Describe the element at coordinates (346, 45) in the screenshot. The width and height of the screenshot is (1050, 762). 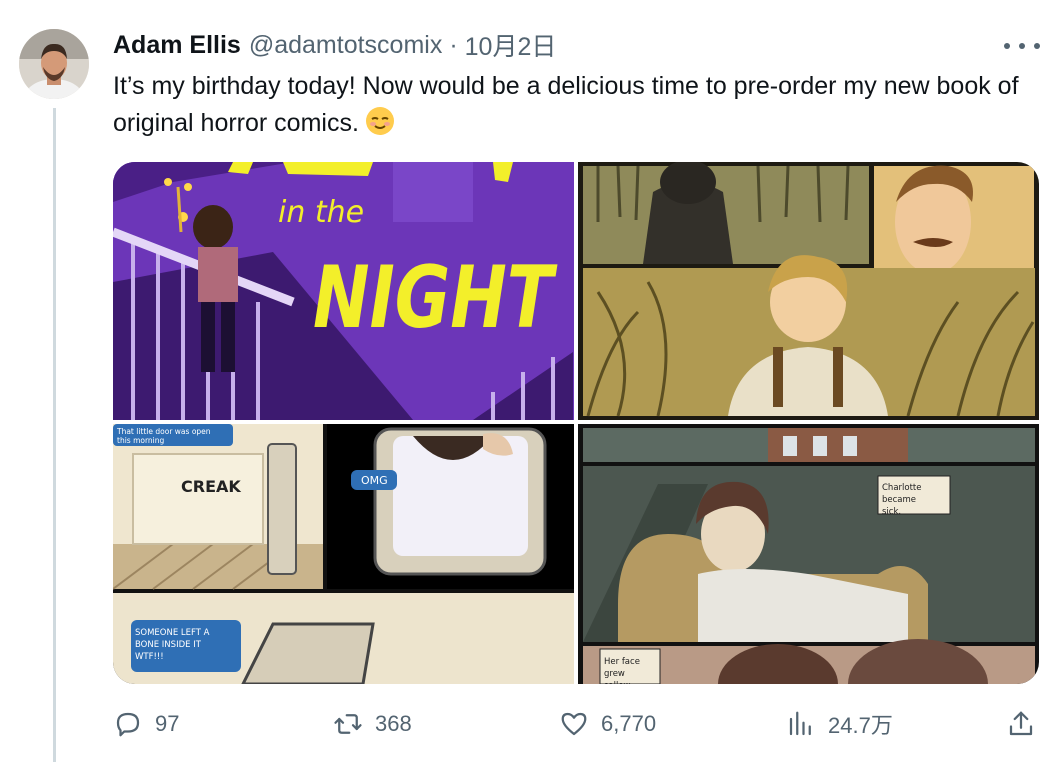
I see `user-handle: @adamtotscomix` at that location.